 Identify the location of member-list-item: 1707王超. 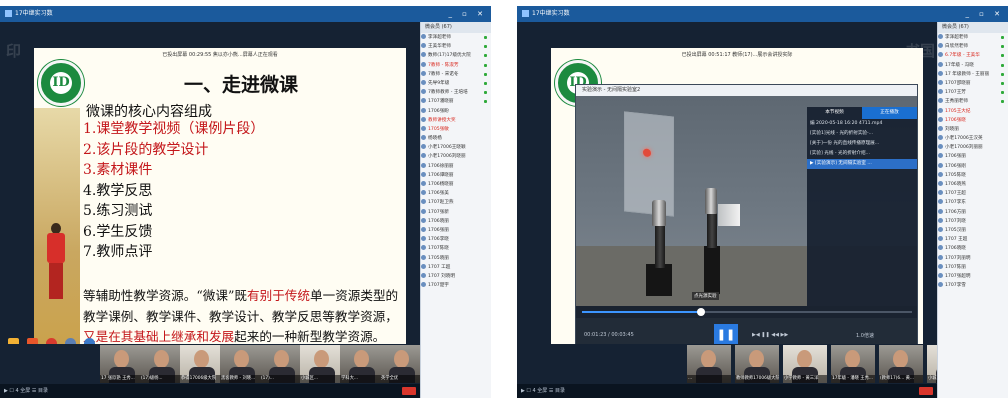
(973, 193).